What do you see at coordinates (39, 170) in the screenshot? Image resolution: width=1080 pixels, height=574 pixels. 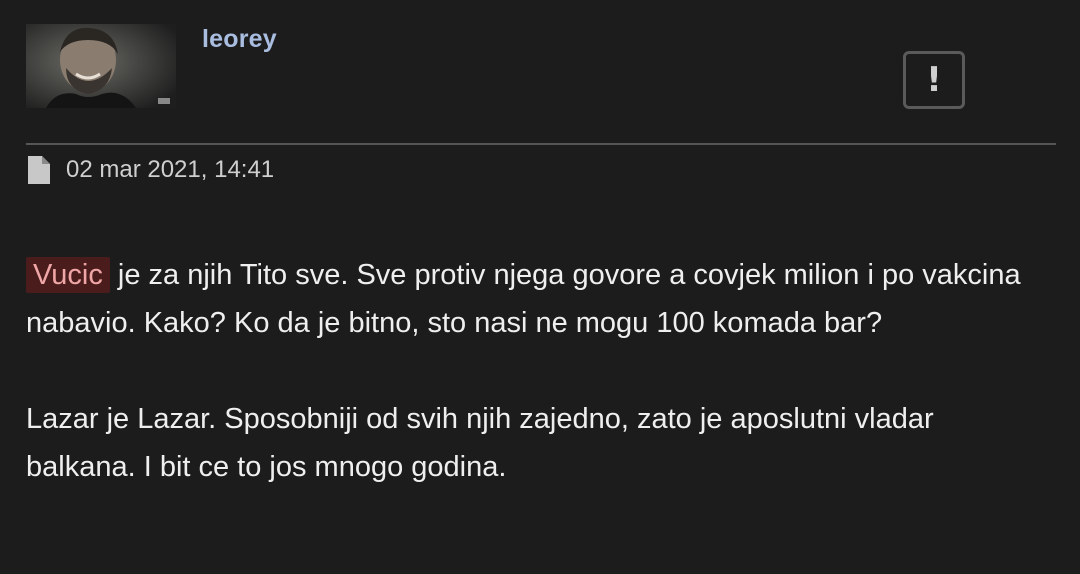 I see `file-icon` at bounding box center [39, 170].